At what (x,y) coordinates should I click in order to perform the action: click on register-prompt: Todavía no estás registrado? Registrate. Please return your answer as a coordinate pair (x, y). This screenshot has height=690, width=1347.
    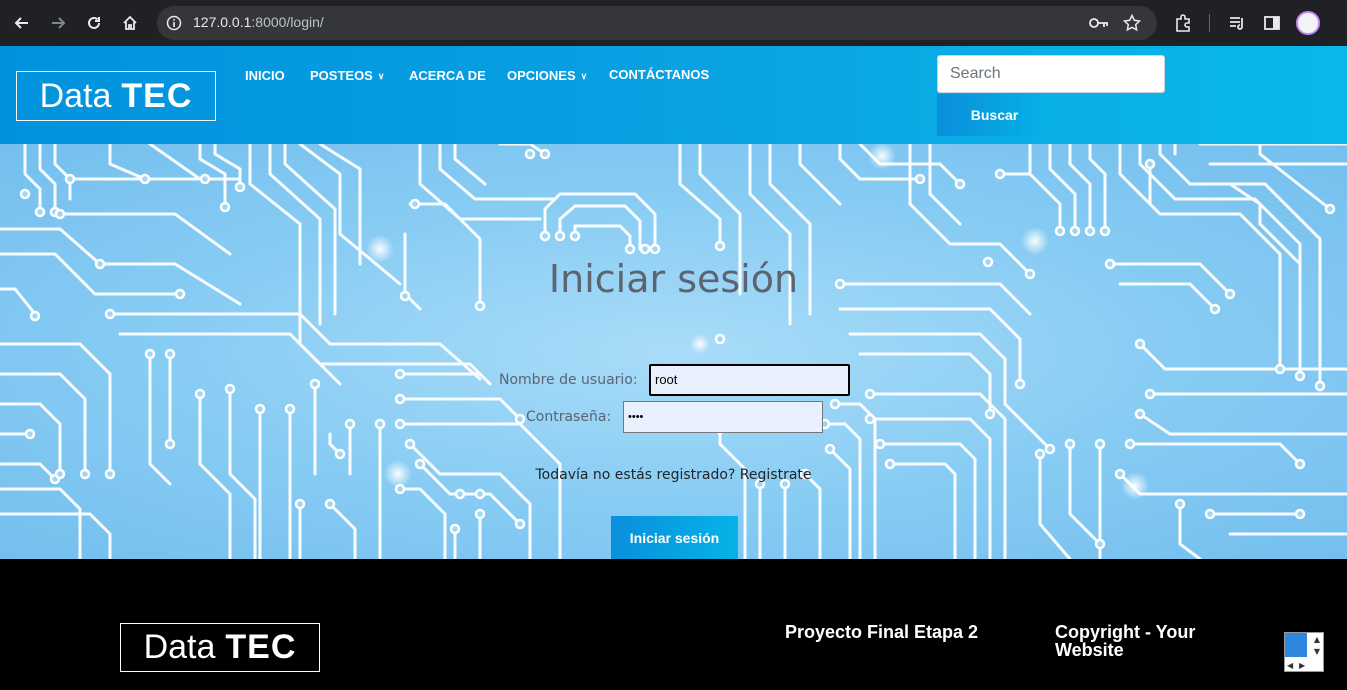
    Looking at the image, I should click on (673, 475).